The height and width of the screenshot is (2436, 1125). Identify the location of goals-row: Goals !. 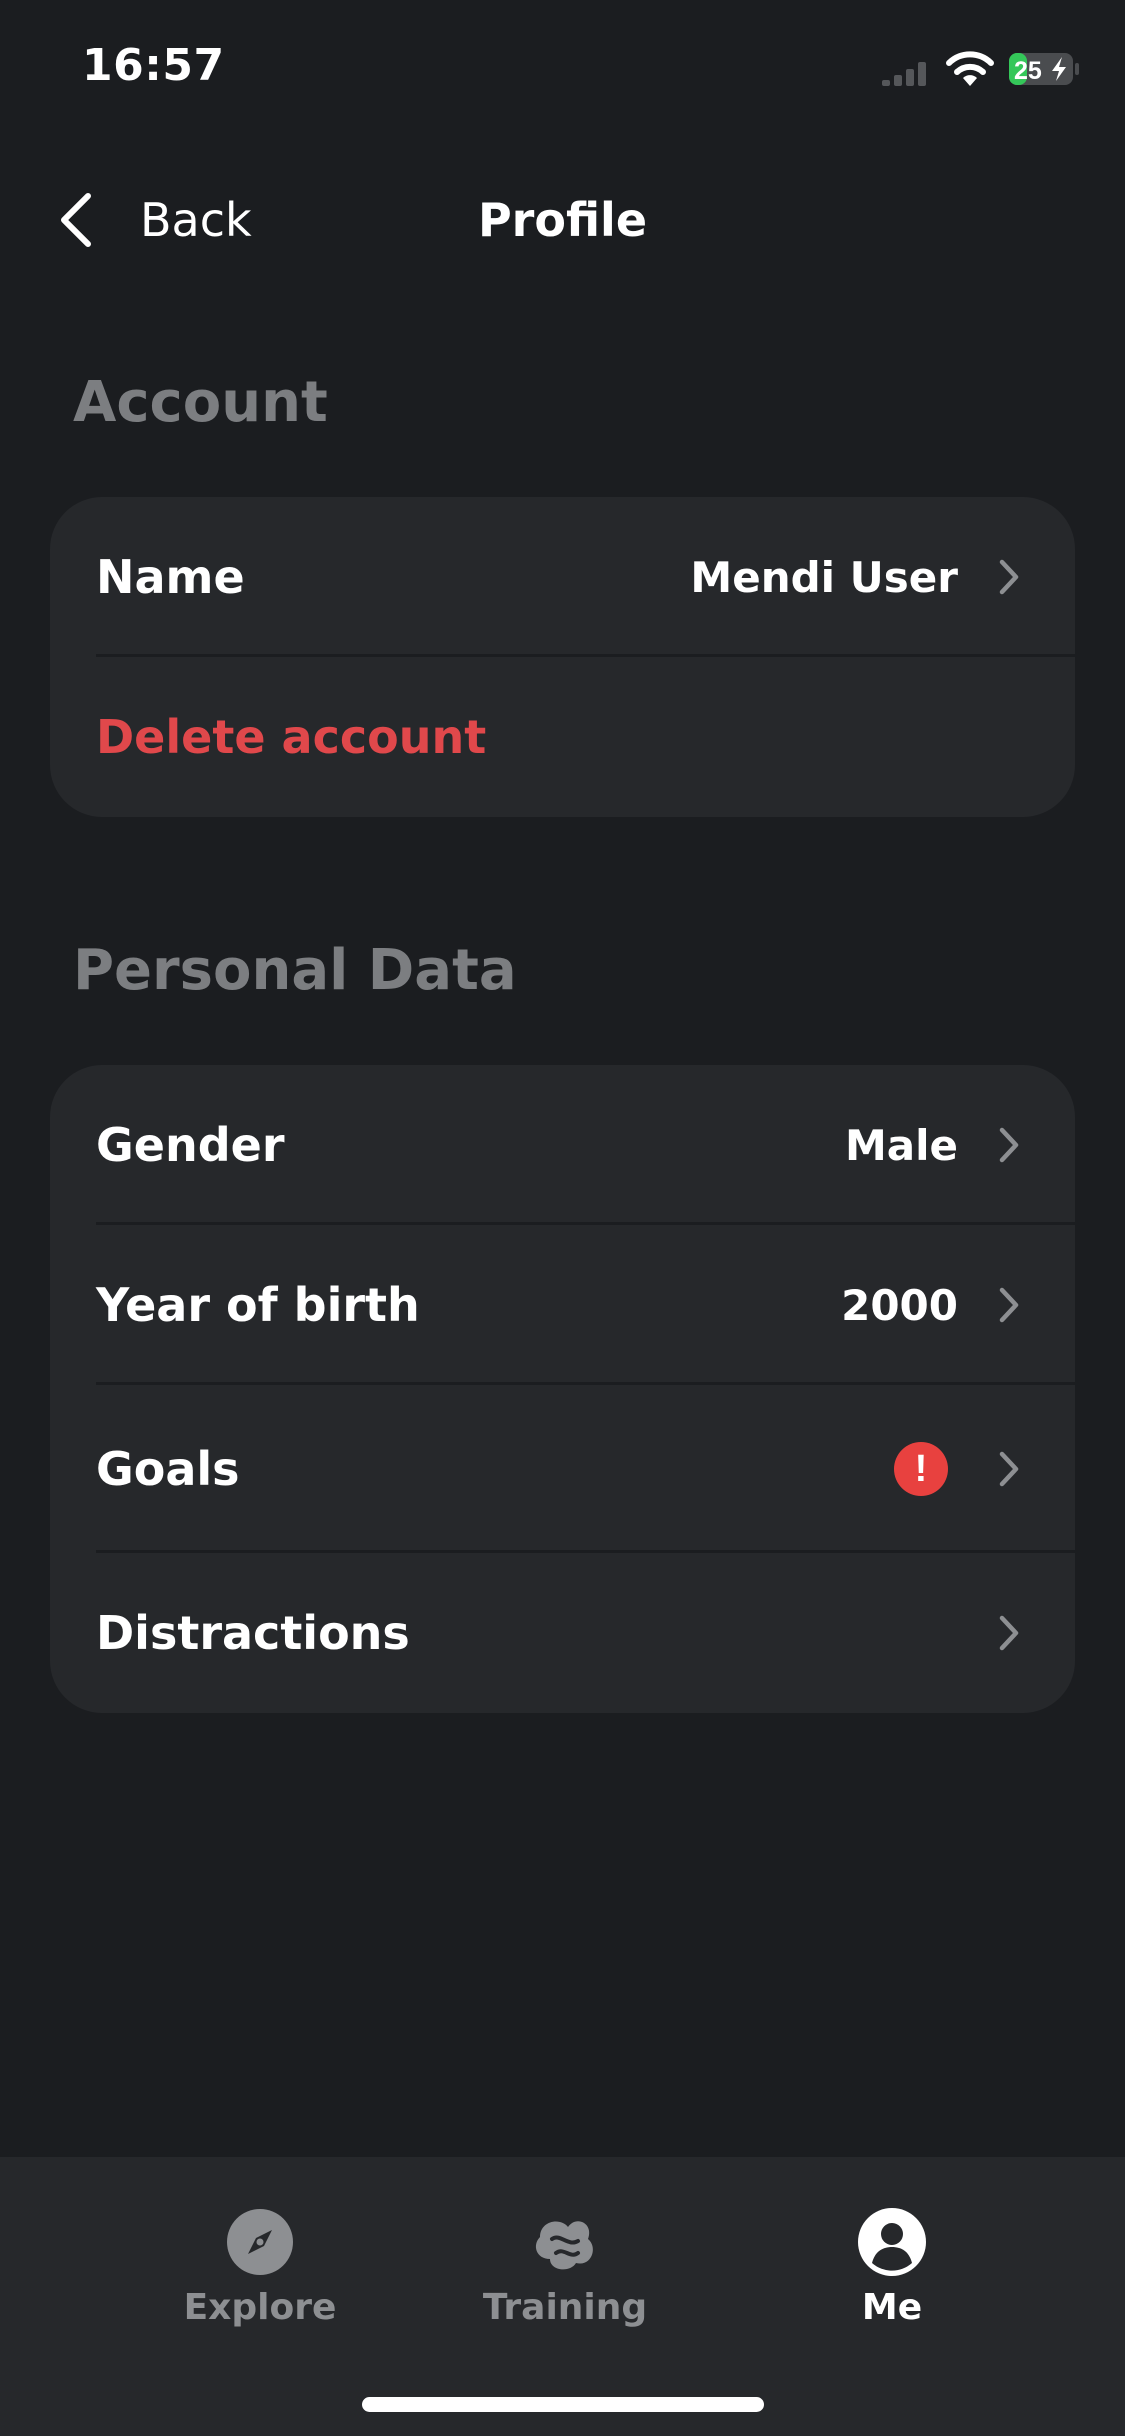
(562, 1469).